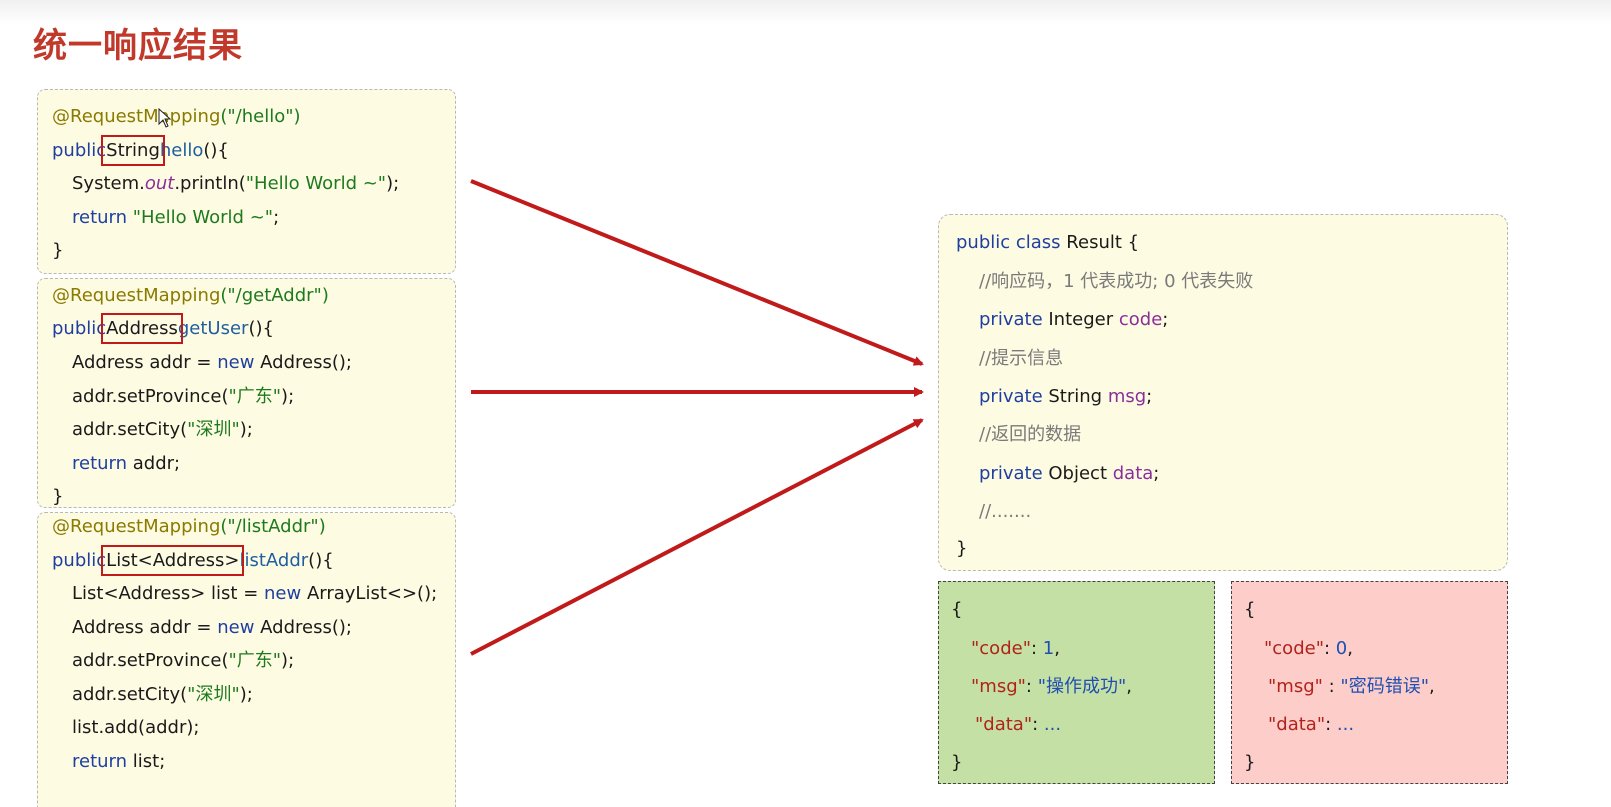 Image resolution: width=1611 pixels, height=807 pixels. I want to click on code-token: public class, so click(1011, 242).